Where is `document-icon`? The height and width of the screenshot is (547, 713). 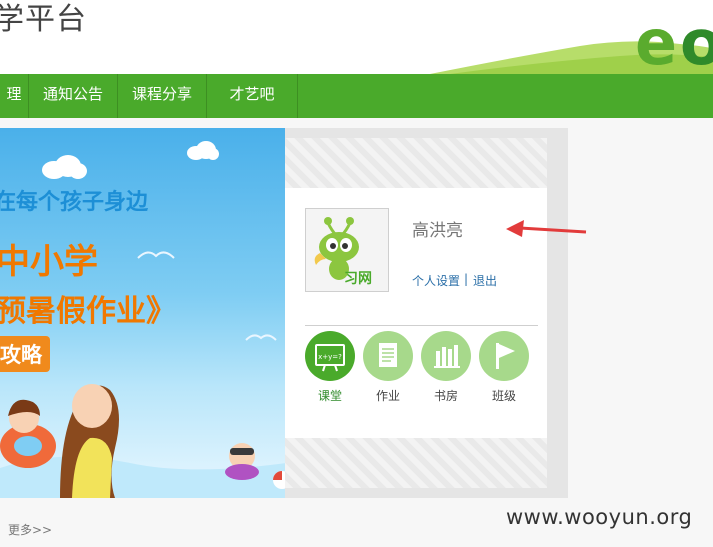 document-icon is located at coordinates (388, 355).